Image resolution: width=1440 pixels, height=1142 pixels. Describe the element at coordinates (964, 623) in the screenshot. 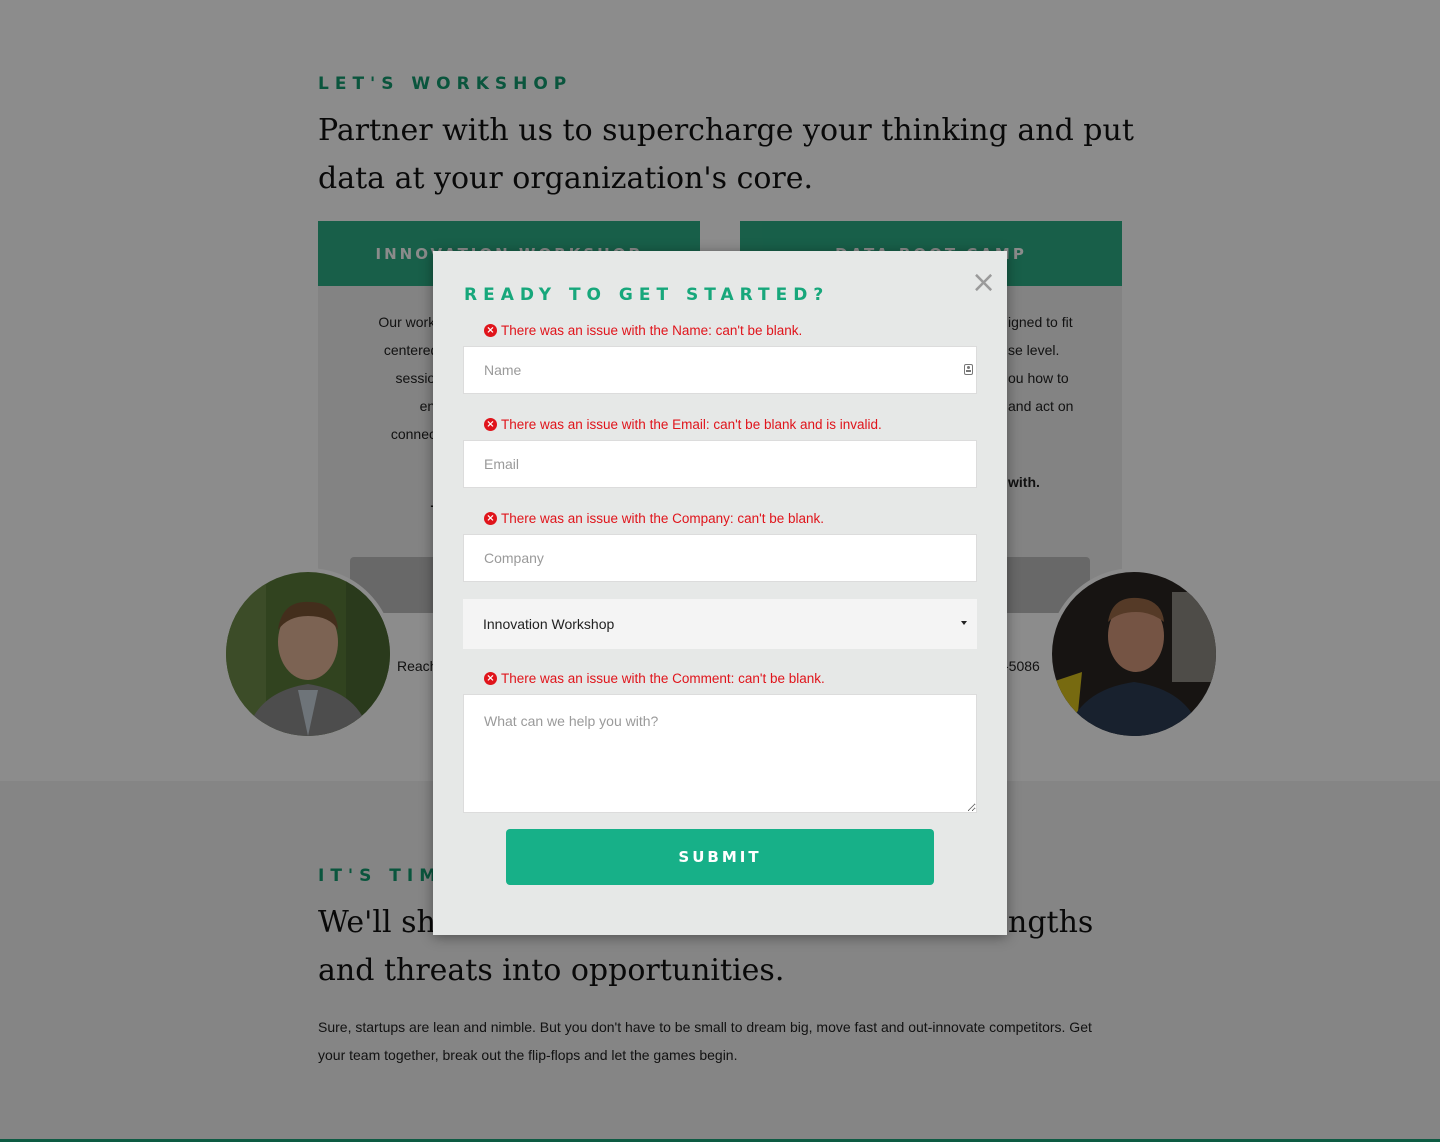

I see `caret-down-icon` at that location.